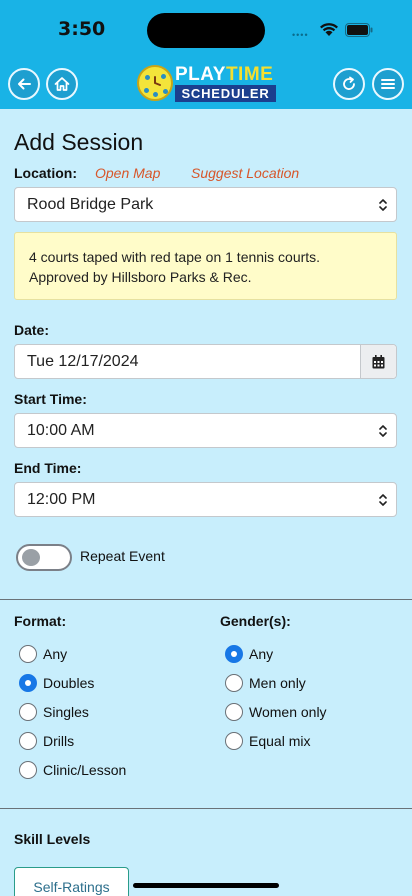  I want to click on radio-label: Doubles, so click(69, 683).